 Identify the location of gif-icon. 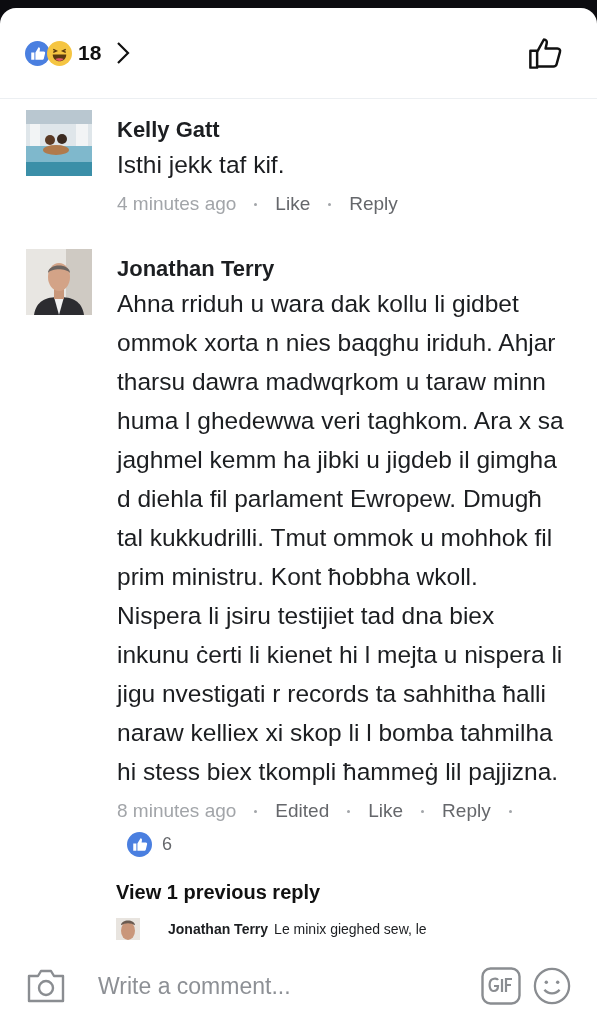
(501, 986).